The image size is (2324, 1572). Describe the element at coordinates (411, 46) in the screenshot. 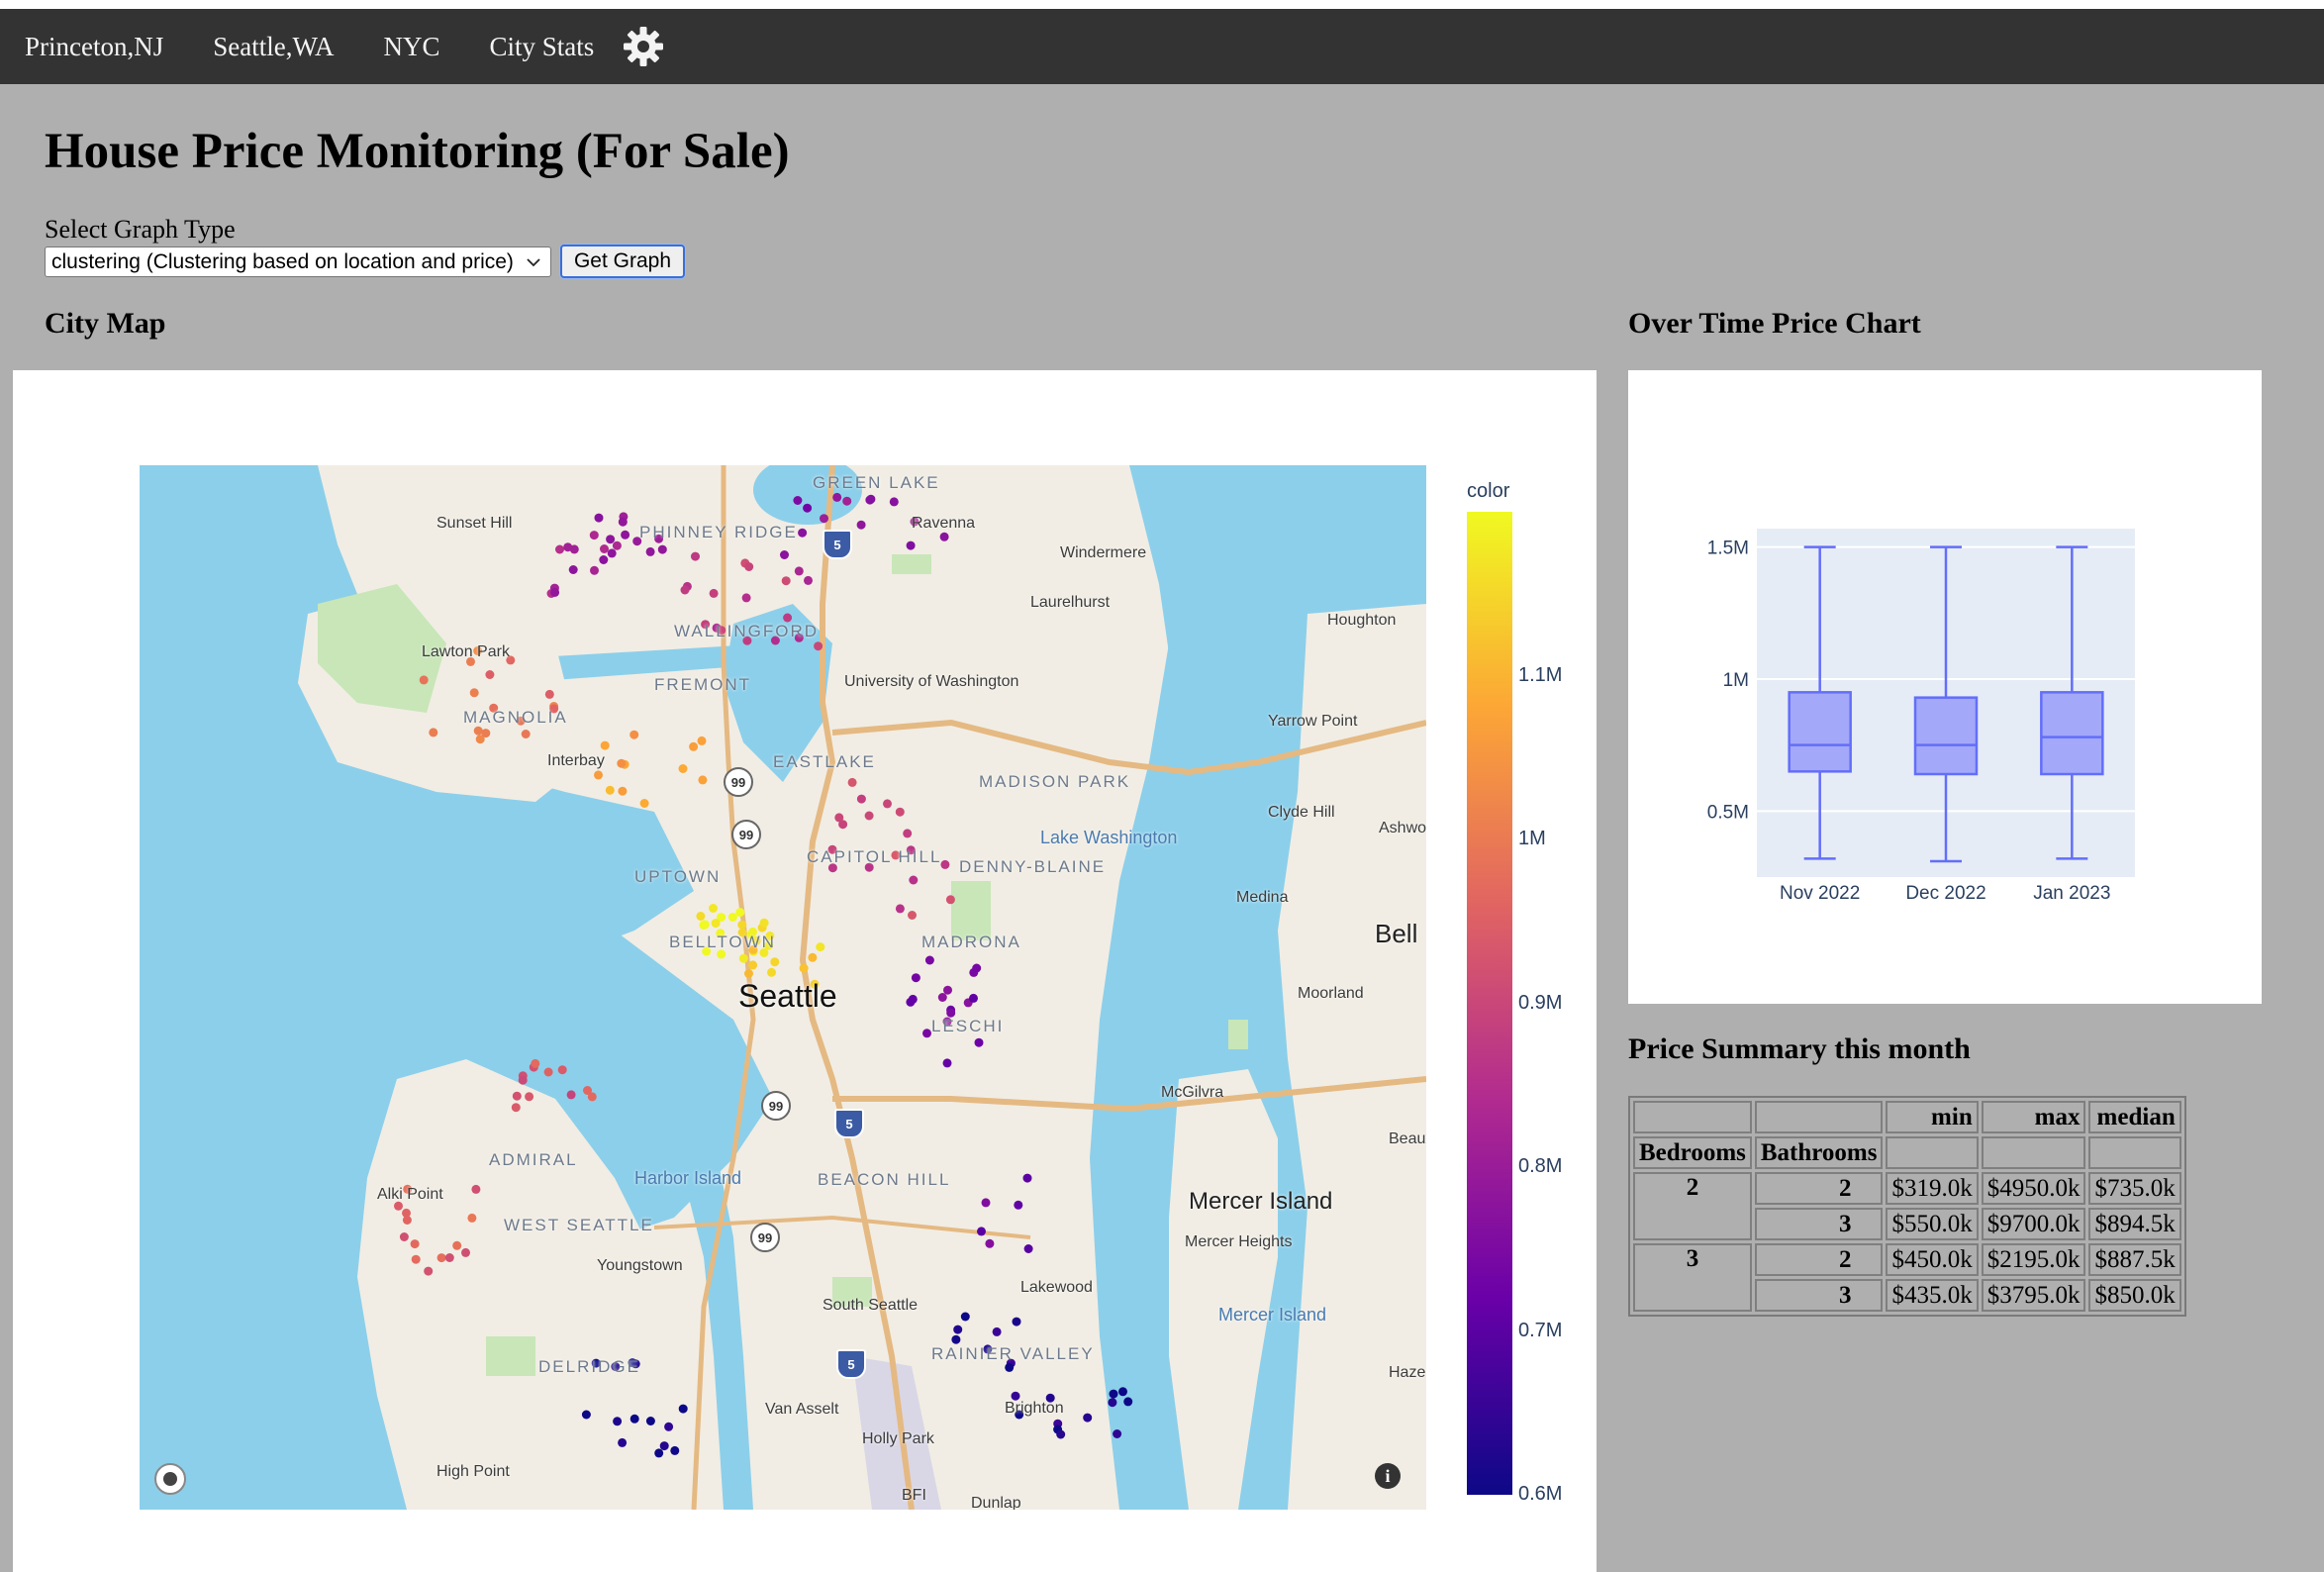

I see `nav-link-nyc: NYC` at that location.